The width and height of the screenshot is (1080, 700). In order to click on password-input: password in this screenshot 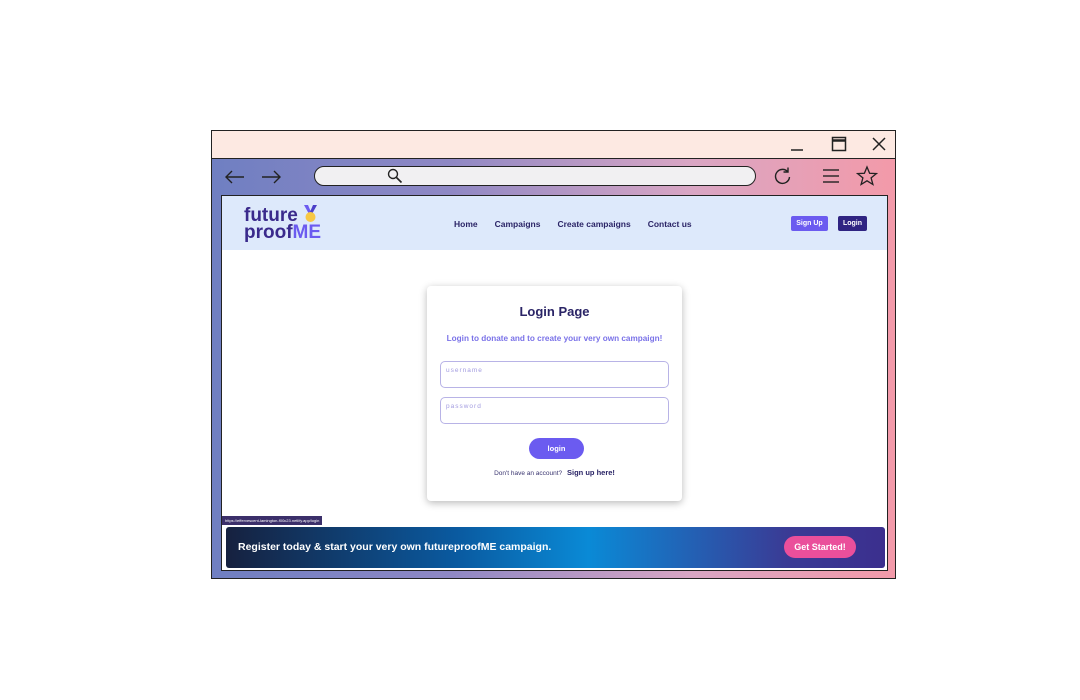, I will do `click(554, 410)`.